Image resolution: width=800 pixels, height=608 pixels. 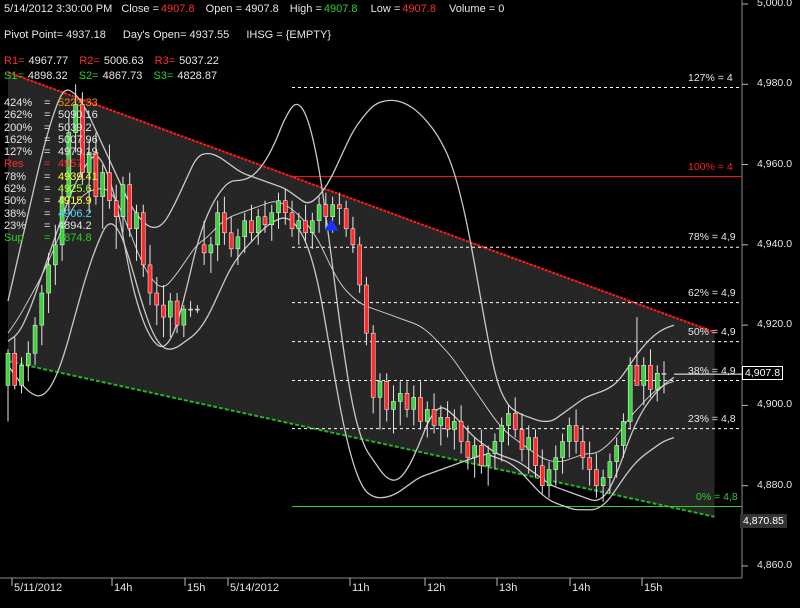 I want to click on r3-label: R3=, so click(x=165, y=61).